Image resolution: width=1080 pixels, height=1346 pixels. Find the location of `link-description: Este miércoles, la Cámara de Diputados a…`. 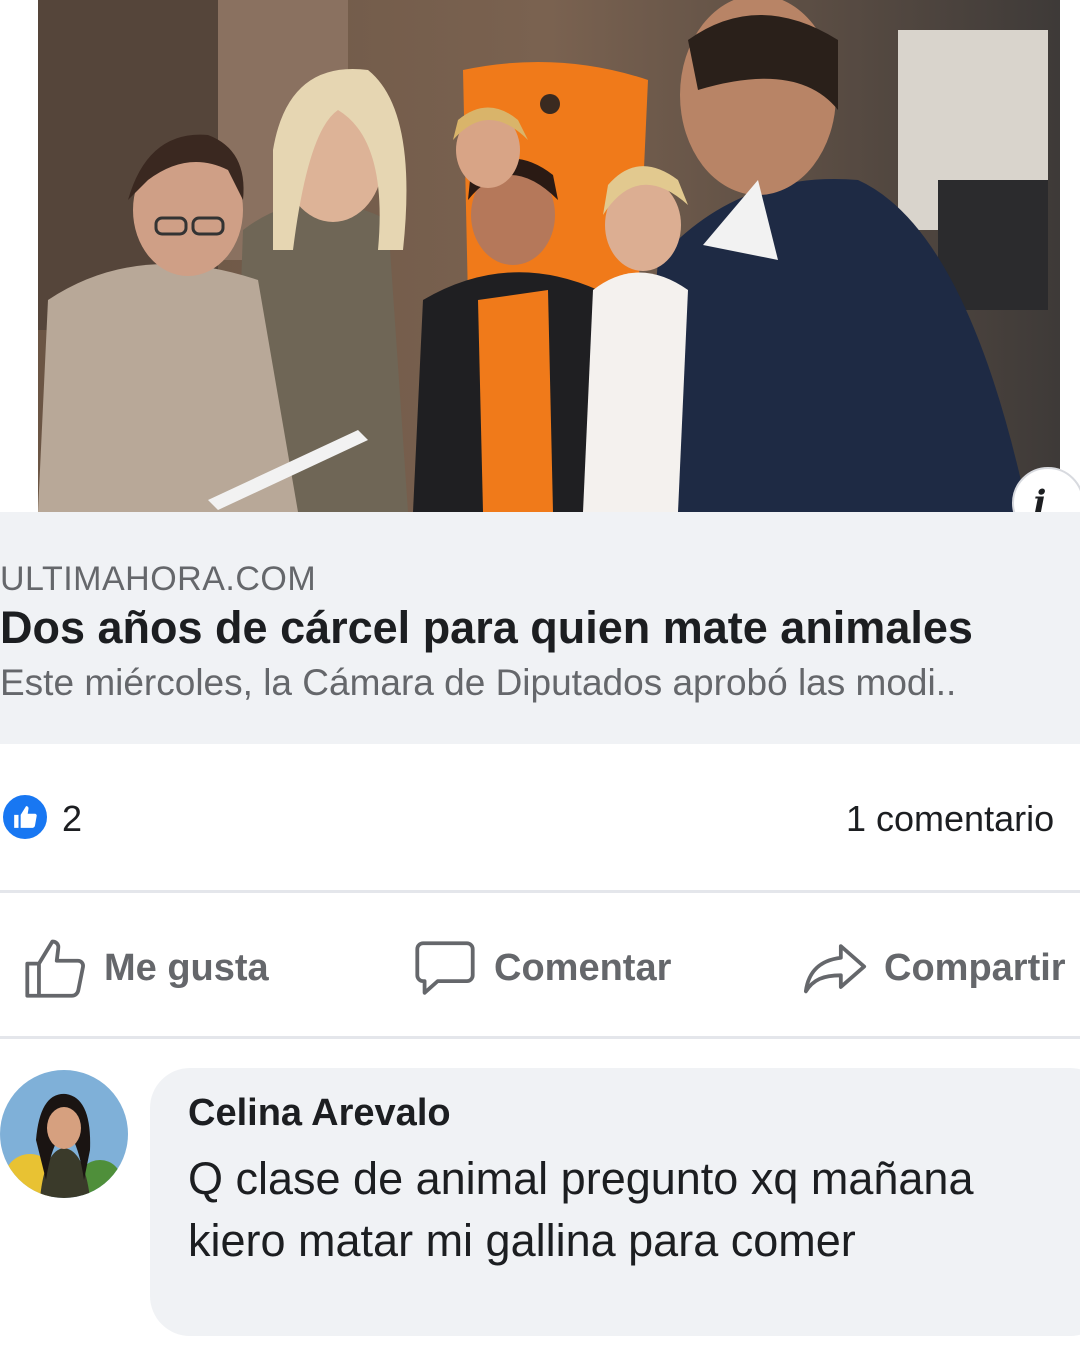

link-description: Este miércoles, la Cámara de Diputados a… is located at coordinates (478, 682).